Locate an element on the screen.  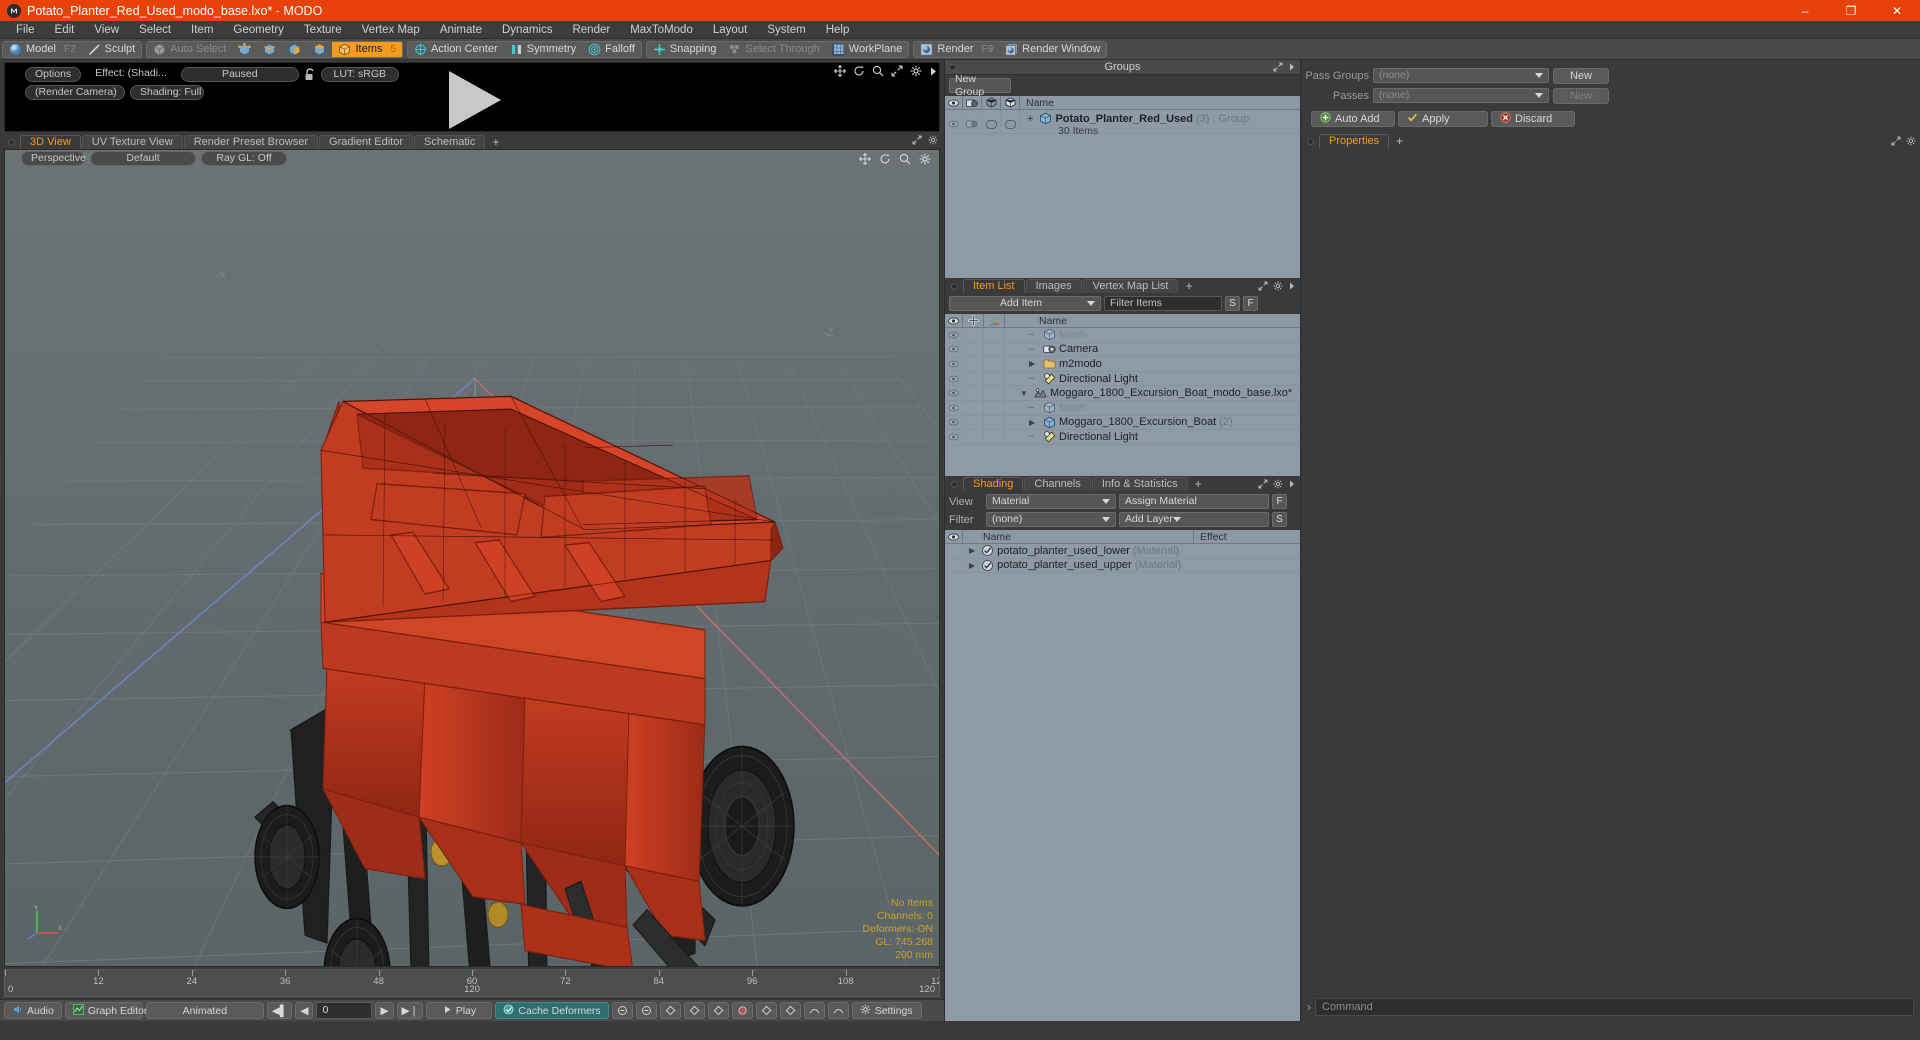
menu-select: Select is located at coordinates (155, 30).